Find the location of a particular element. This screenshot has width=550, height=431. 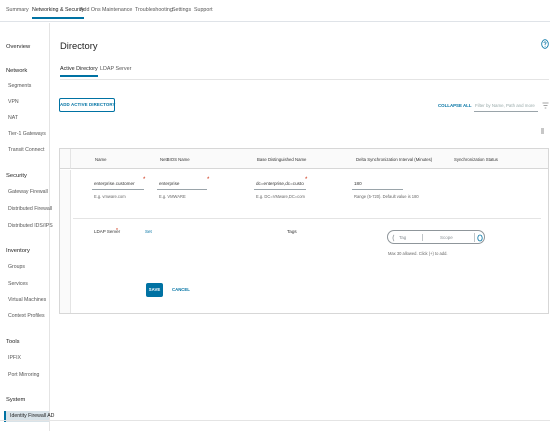

add-active-directory-button: ADD ACTIVE DIRECTORY is located at coordinates (87, 105).